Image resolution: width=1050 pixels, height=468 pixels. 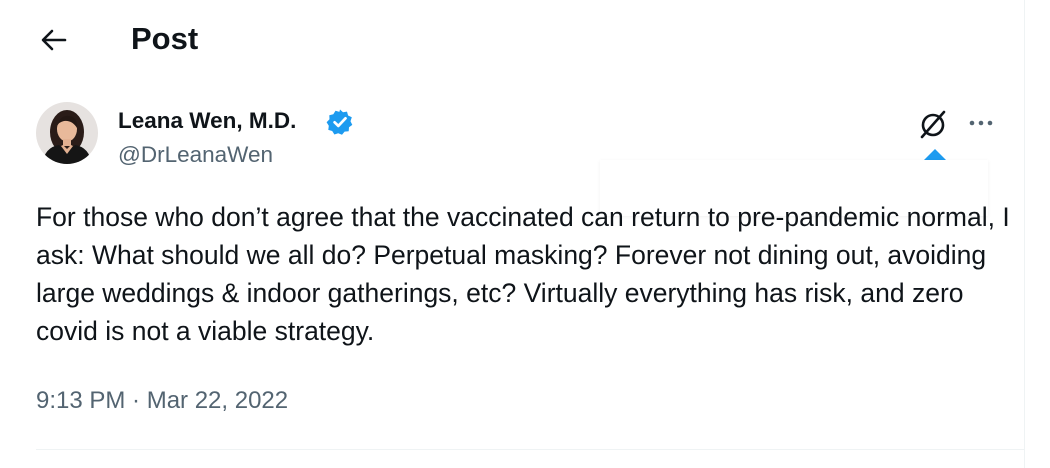 I want to click on page-title: Post, so click(x=165, y=38).